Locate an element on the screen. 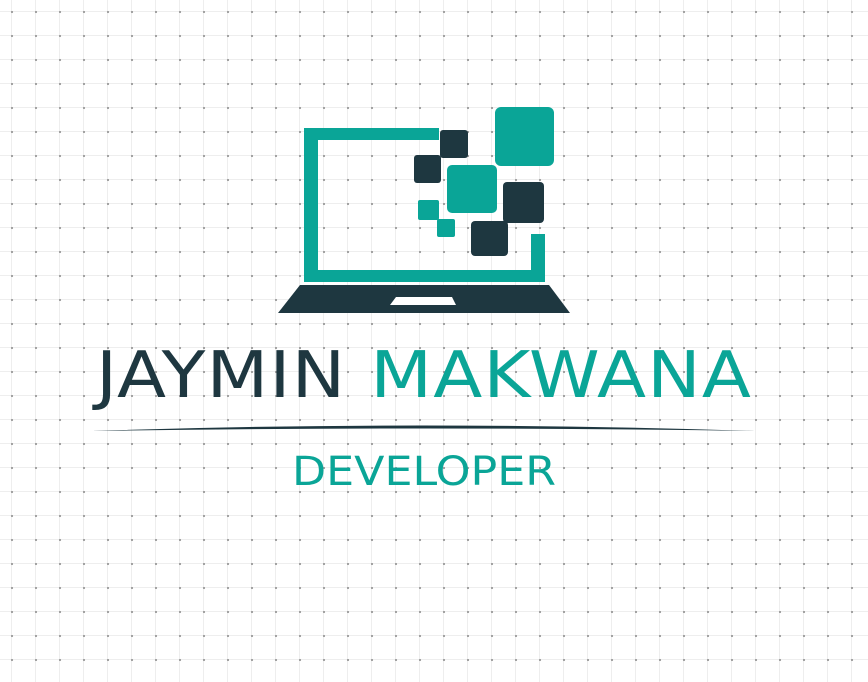 The height and width of the screenshot is (682, 868). logo-swoosh-divider is located at coordinates (424, 428).